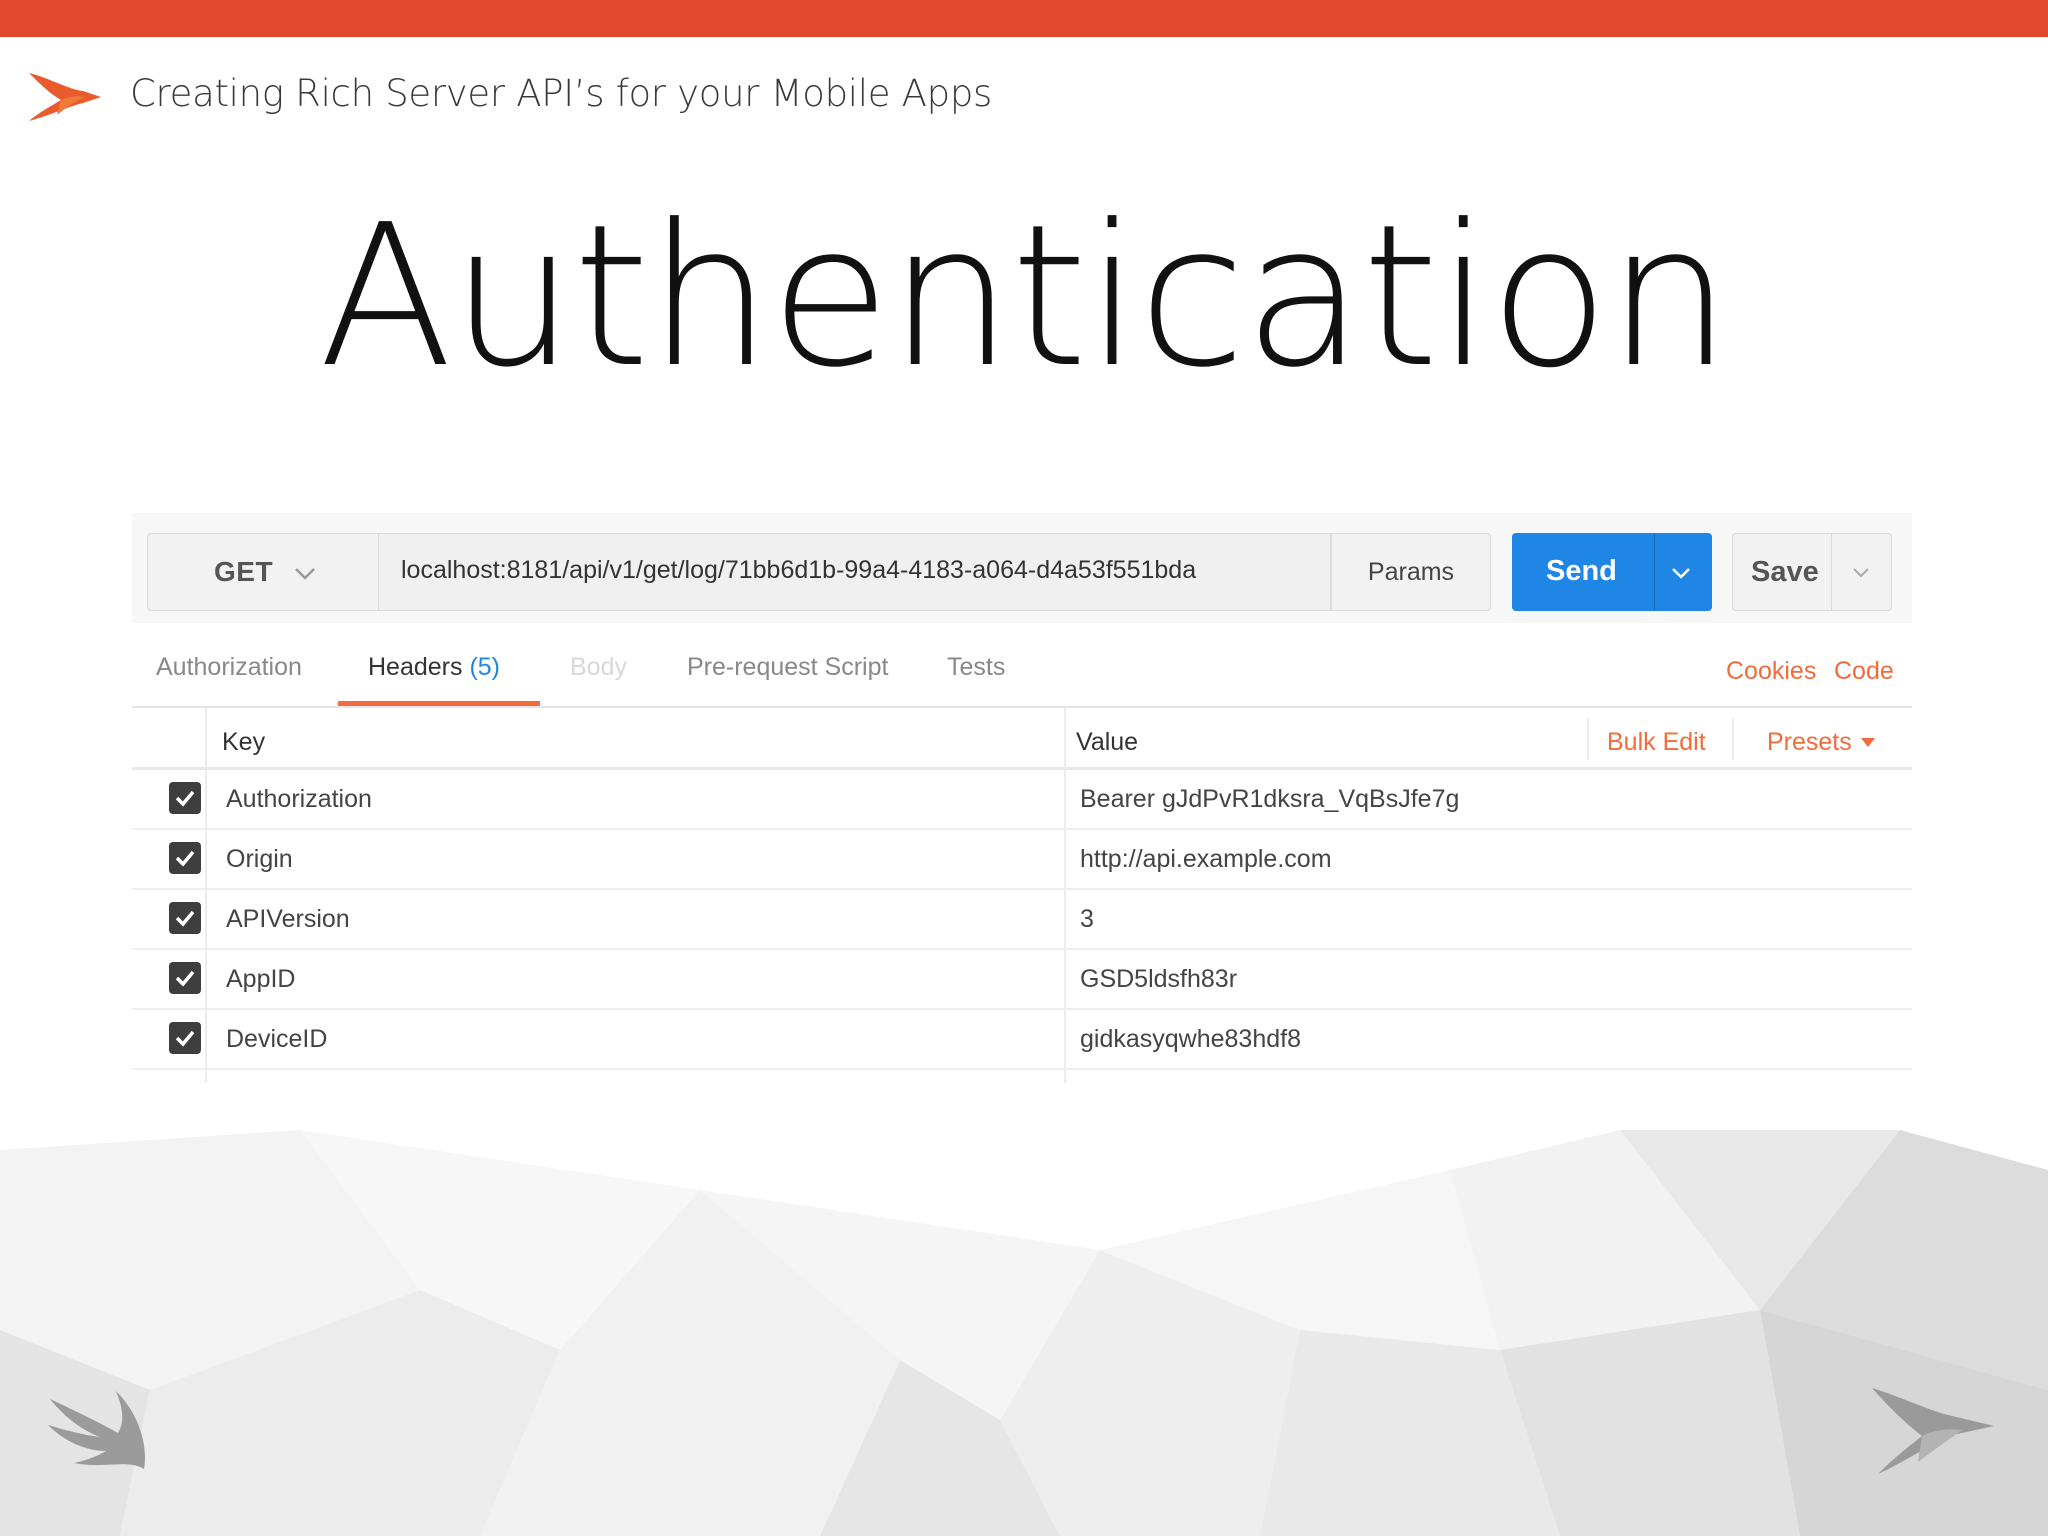 The image size is (2048, 1536). I want to click on header-key: APIVersion, so click(288, 919).